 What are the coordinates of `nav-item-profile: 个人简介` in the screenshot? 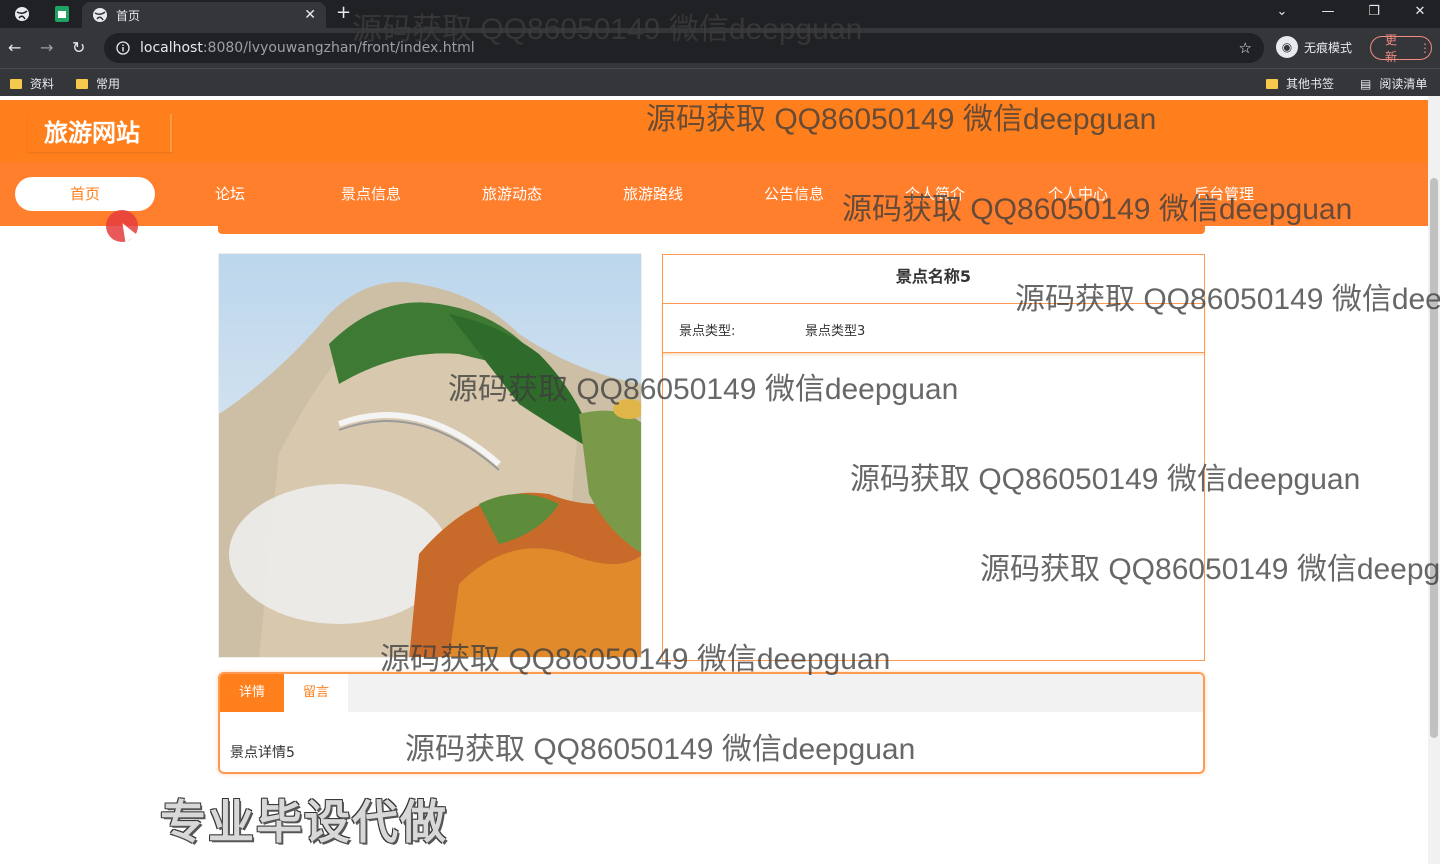 It's located at (935, 194).